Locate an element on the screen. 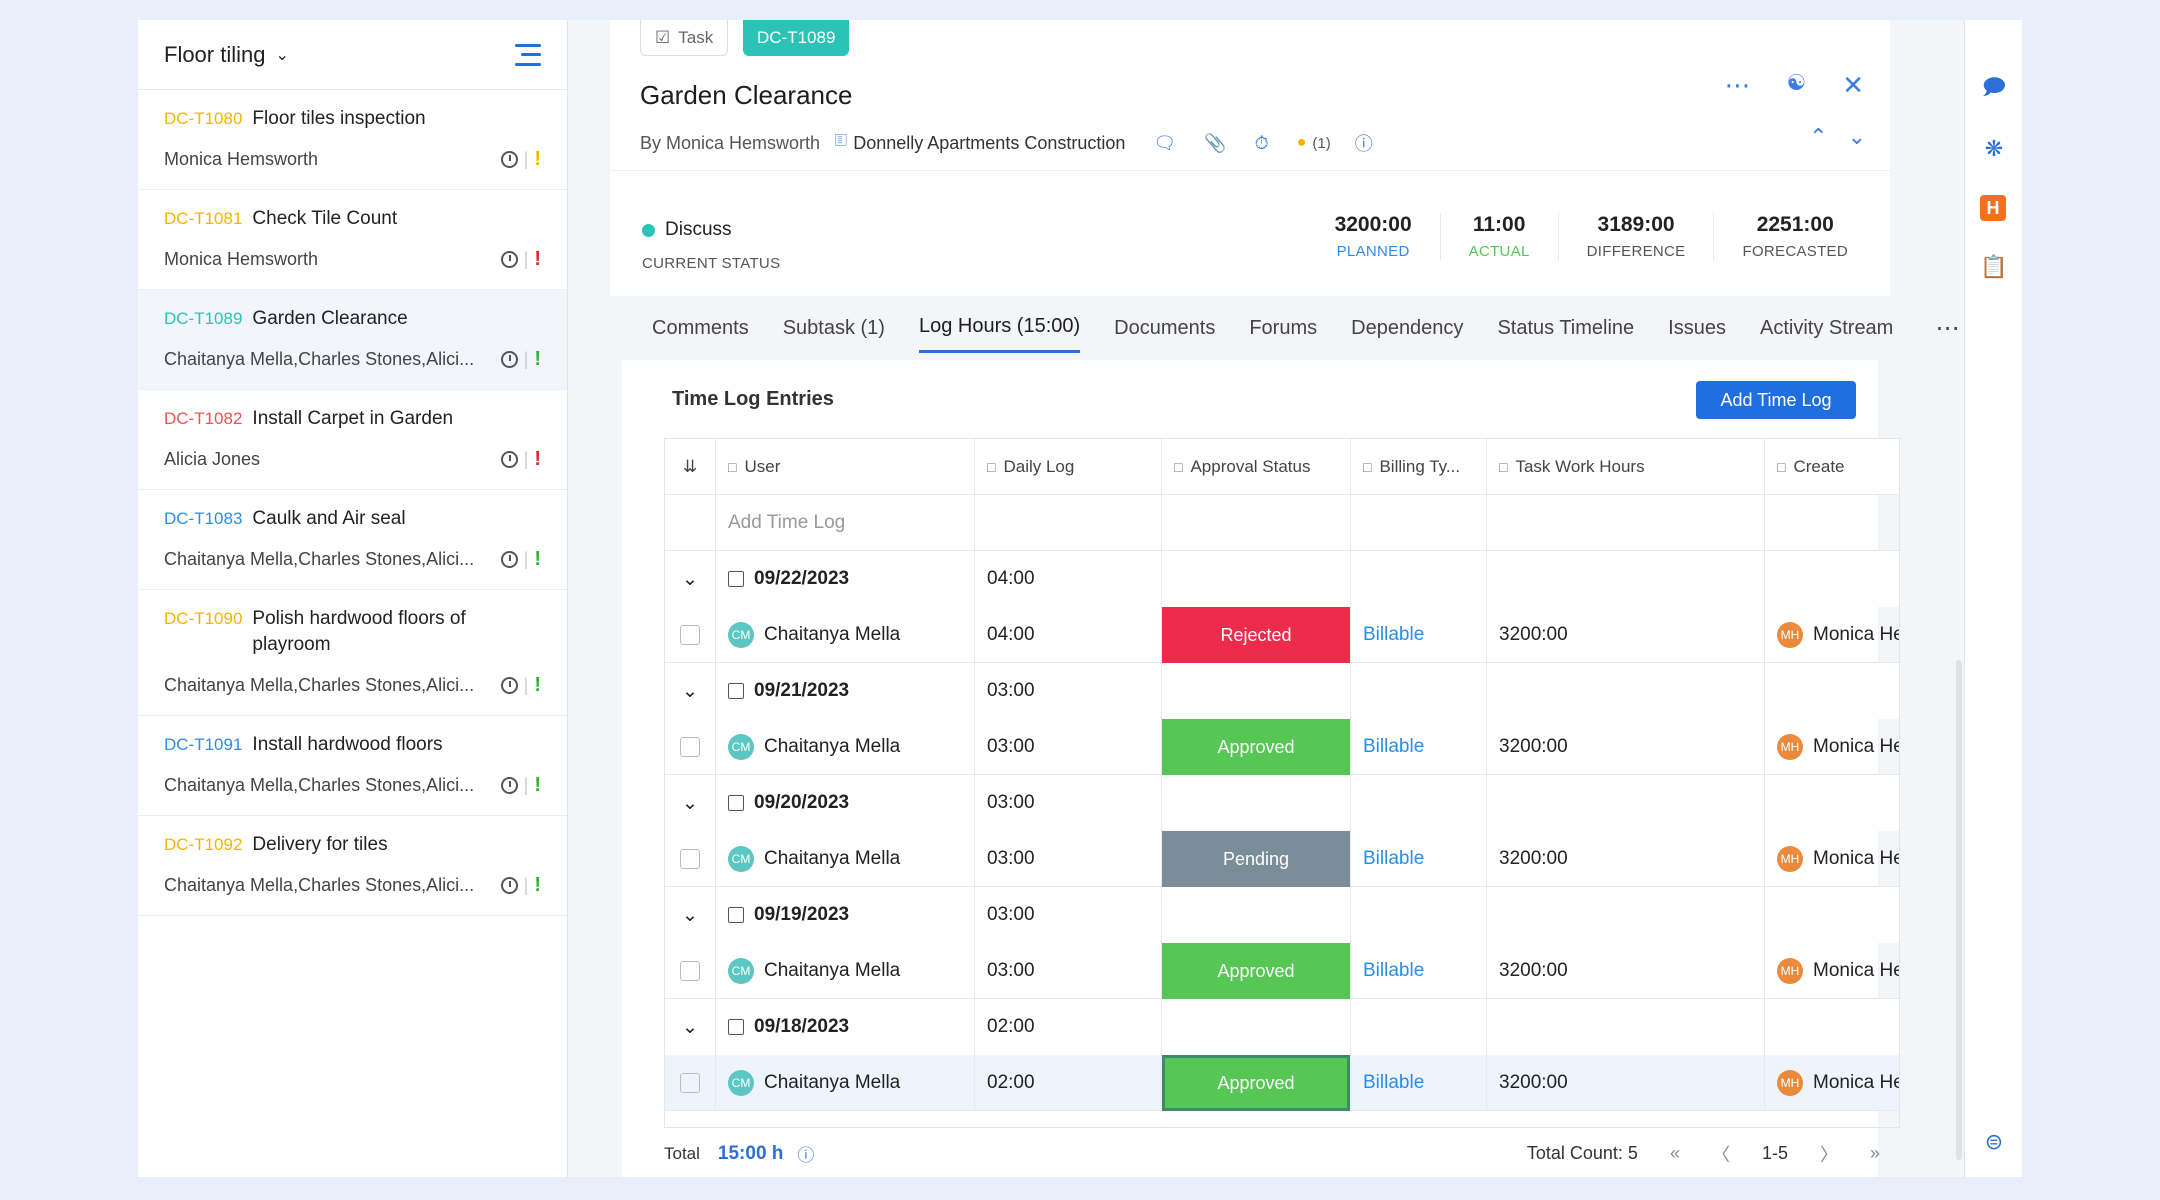 This screenshot has width=2160, height=1200. tasklist-selector: Floor tiling ⌄ is located at coordinates (226, 55).